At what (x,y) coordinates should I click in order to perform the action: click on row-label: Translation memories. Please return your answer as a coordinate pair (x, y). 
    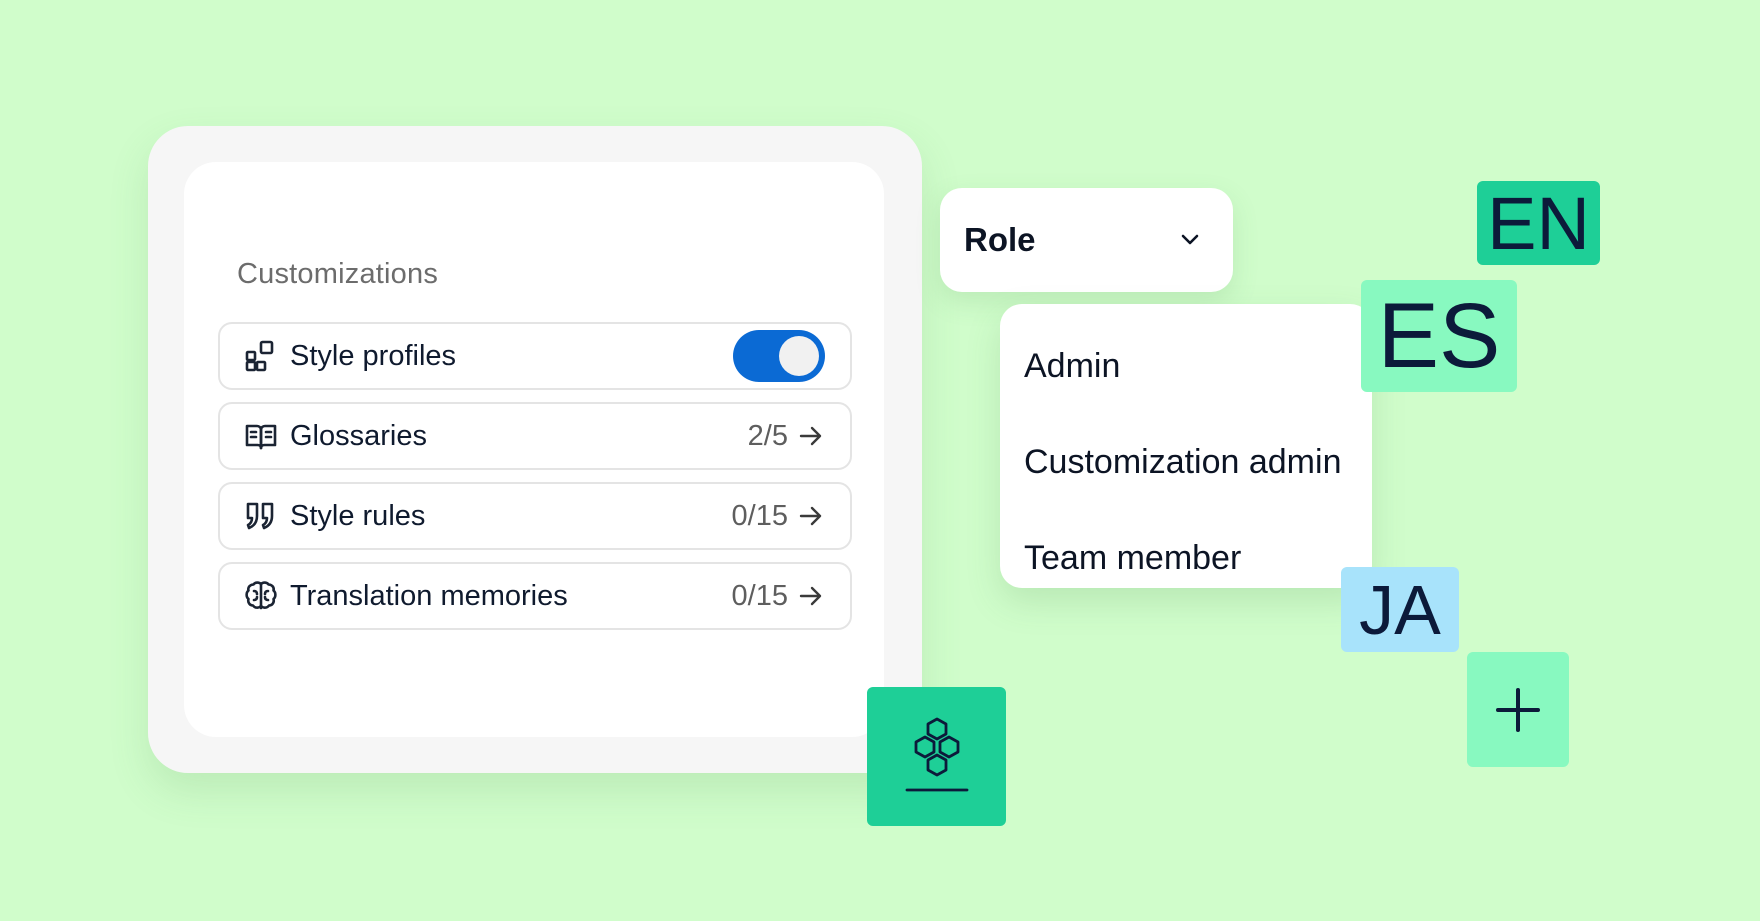
    Looking at the image, I should click on (429, 595).